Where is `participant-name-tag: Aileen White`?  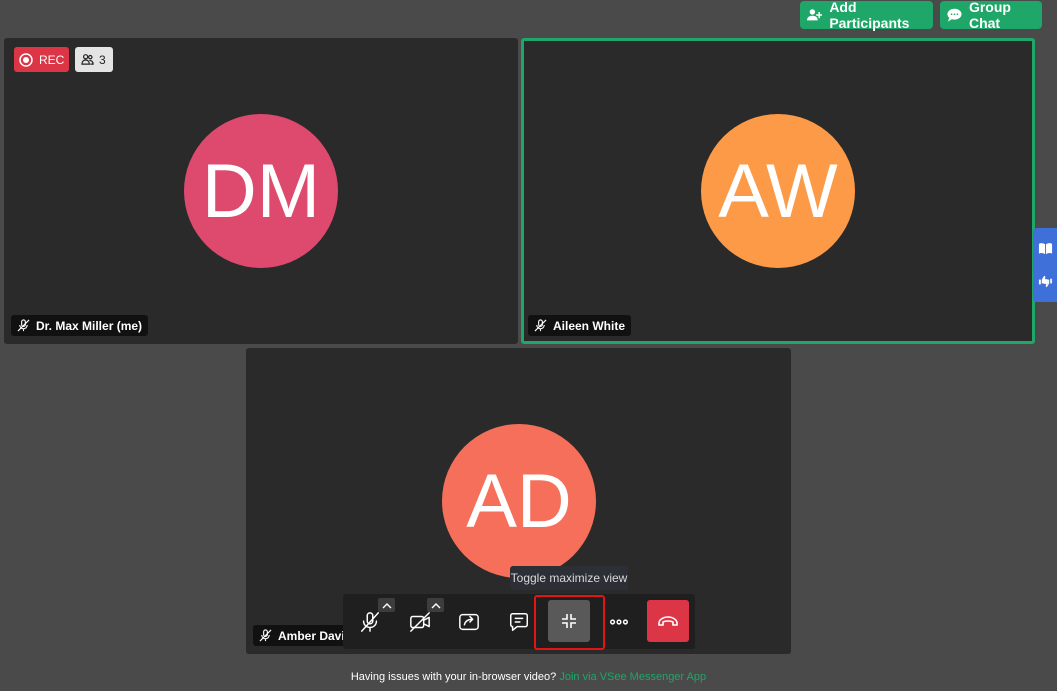
participant-name-tag: Aileen White is located at coordinates (580, 325).